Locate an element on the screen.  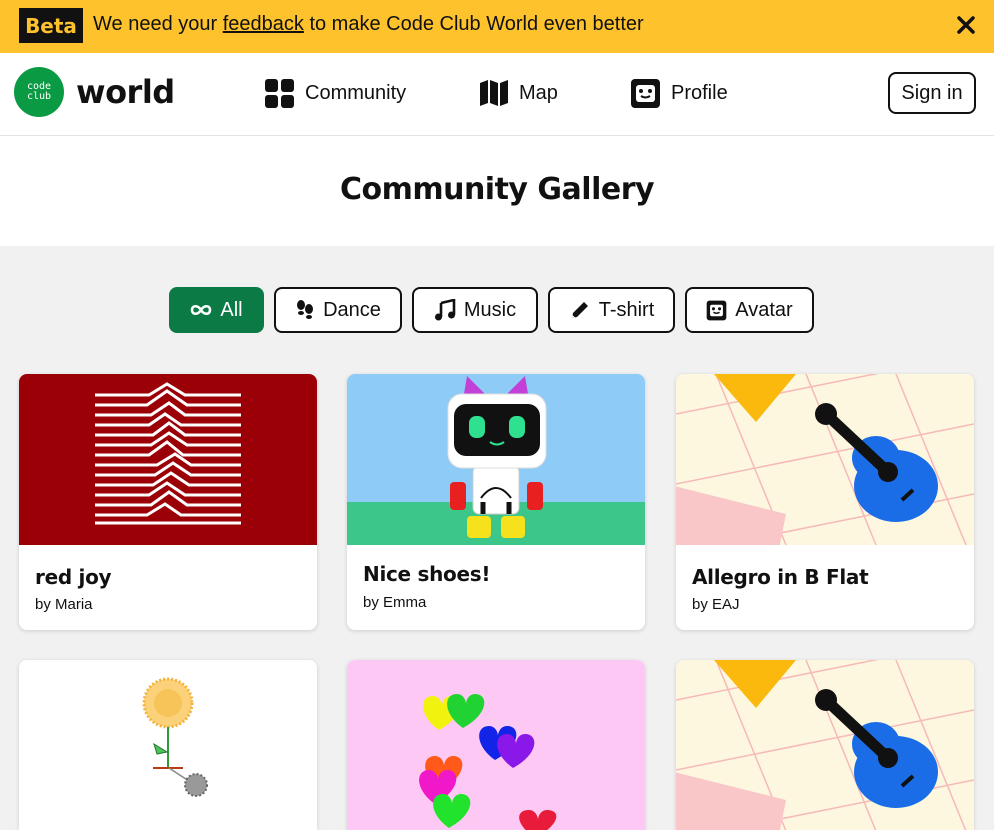
pencil-icon is located at coordinates (579, 310).